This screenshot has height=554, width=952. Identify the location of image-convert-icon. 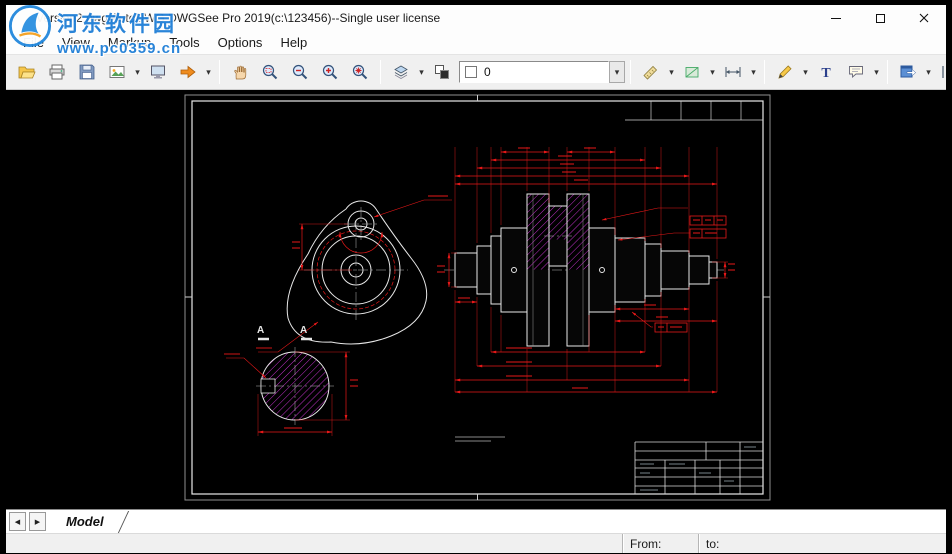
(117, 72).